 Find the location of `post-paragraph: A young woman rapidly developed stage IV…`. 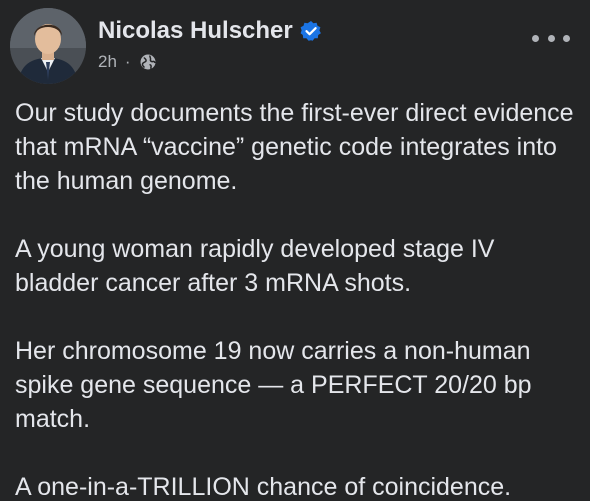

post-paragraph: A young woman rapidly developed stage IV… is located at coordinates (255, 266).